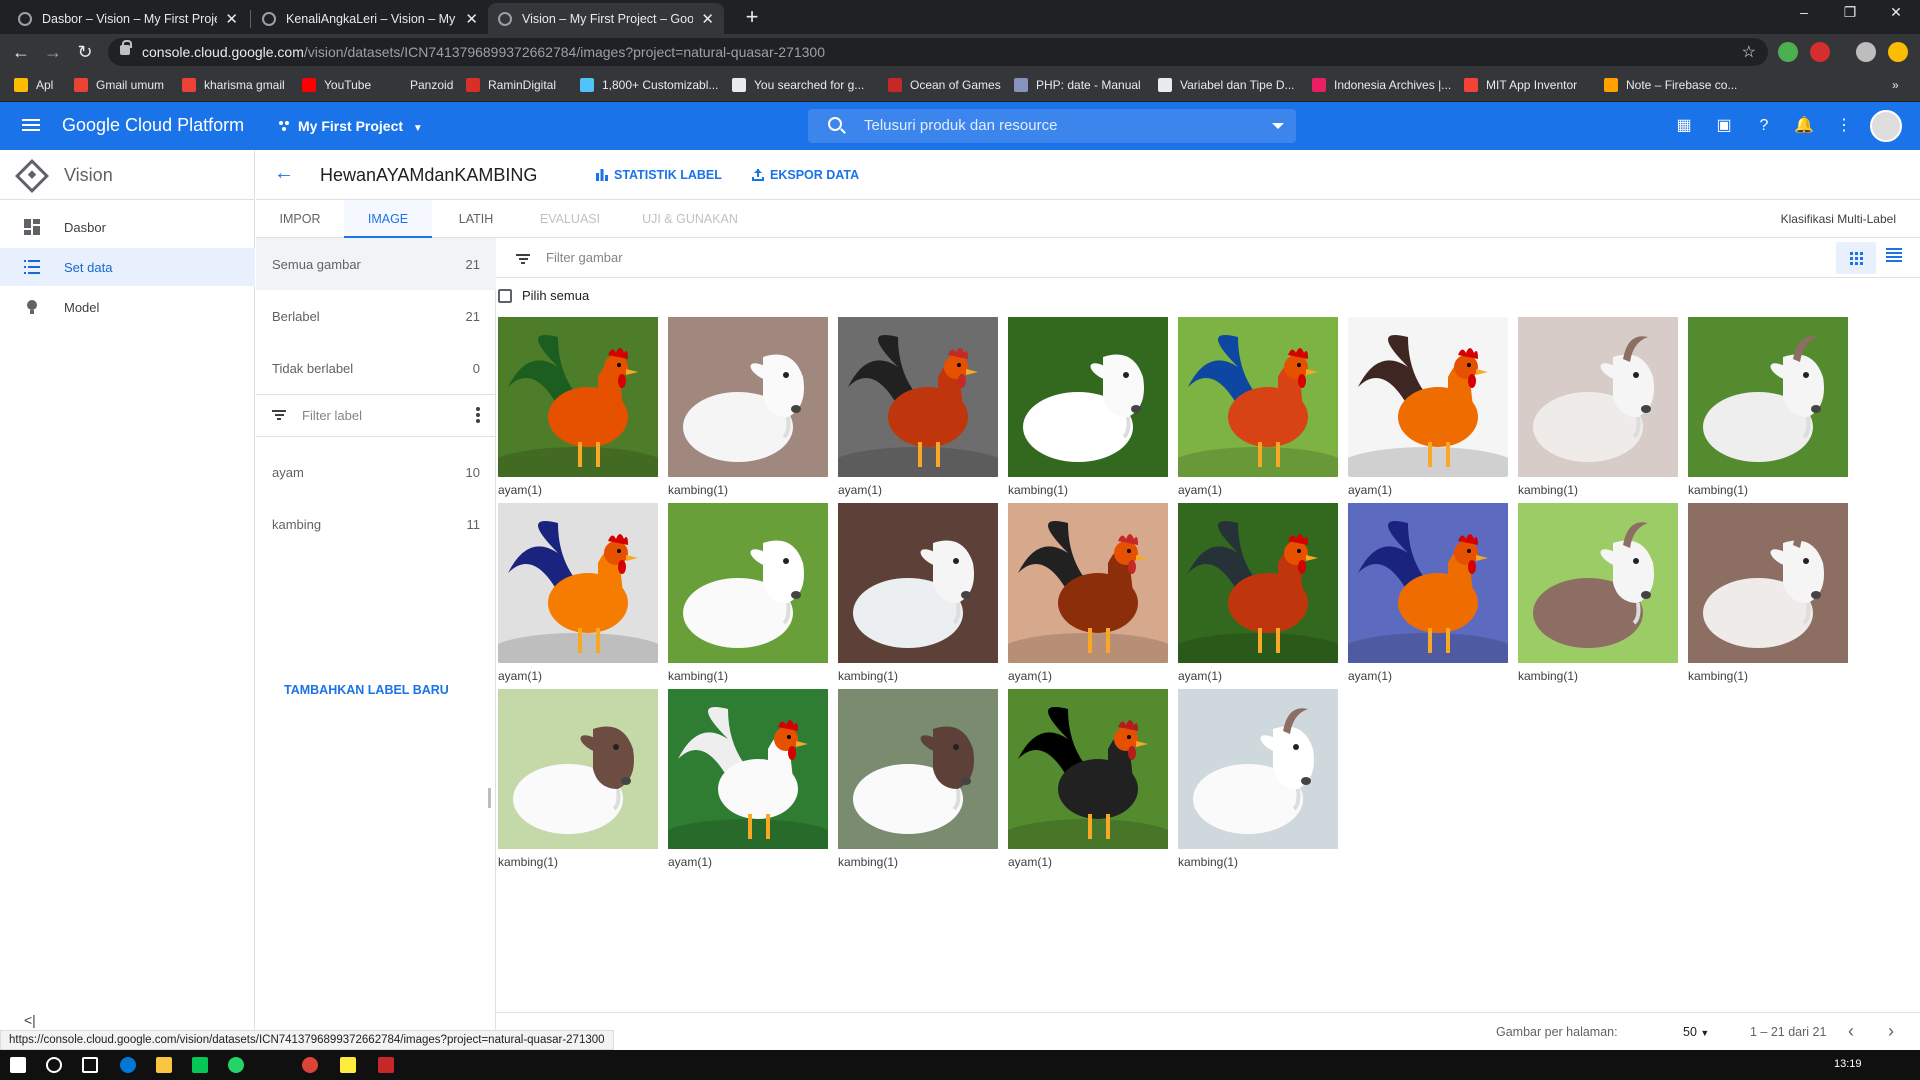  I want to click on filter-images-bar: Filter gambar, so click(1208, 258).